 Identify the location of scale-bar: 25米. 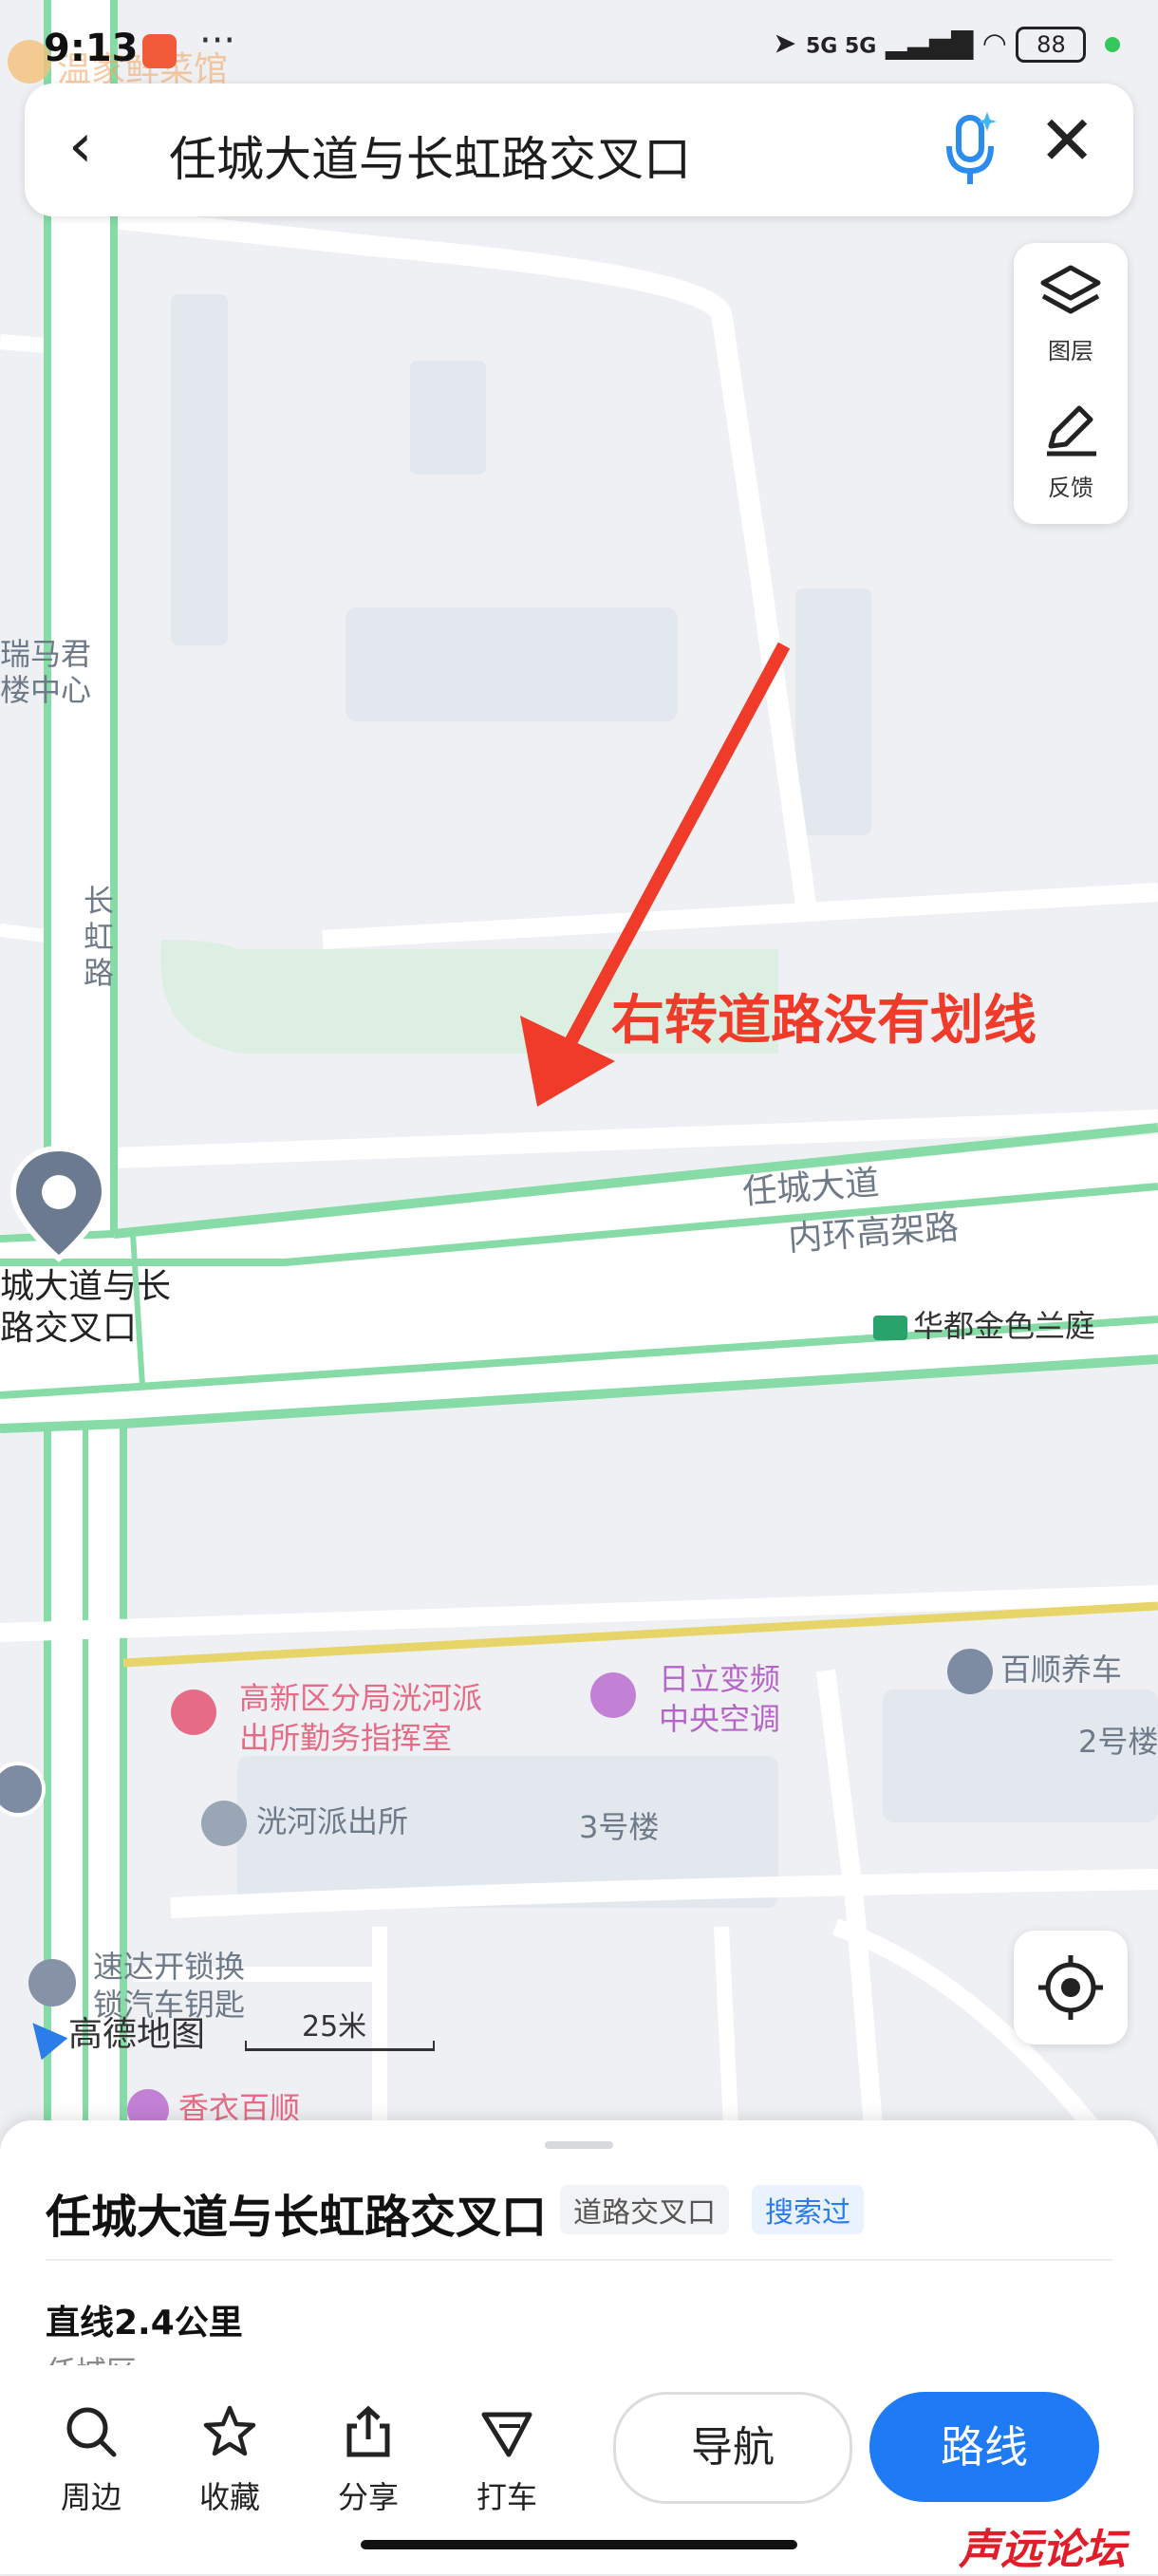
(340, 2027).